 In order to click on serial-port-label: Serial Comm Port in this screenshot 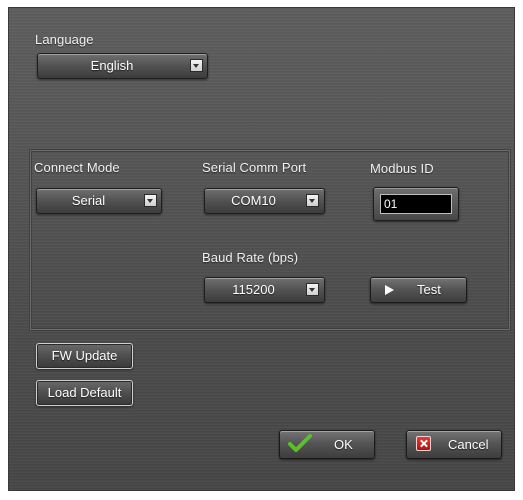, I will do `click(254, 167)`.